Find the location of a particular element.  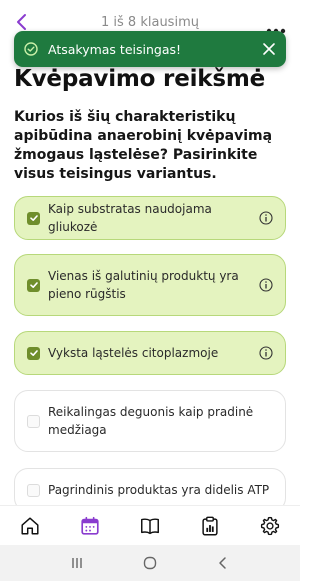

more-options-button is located at coordinates (276, 27).